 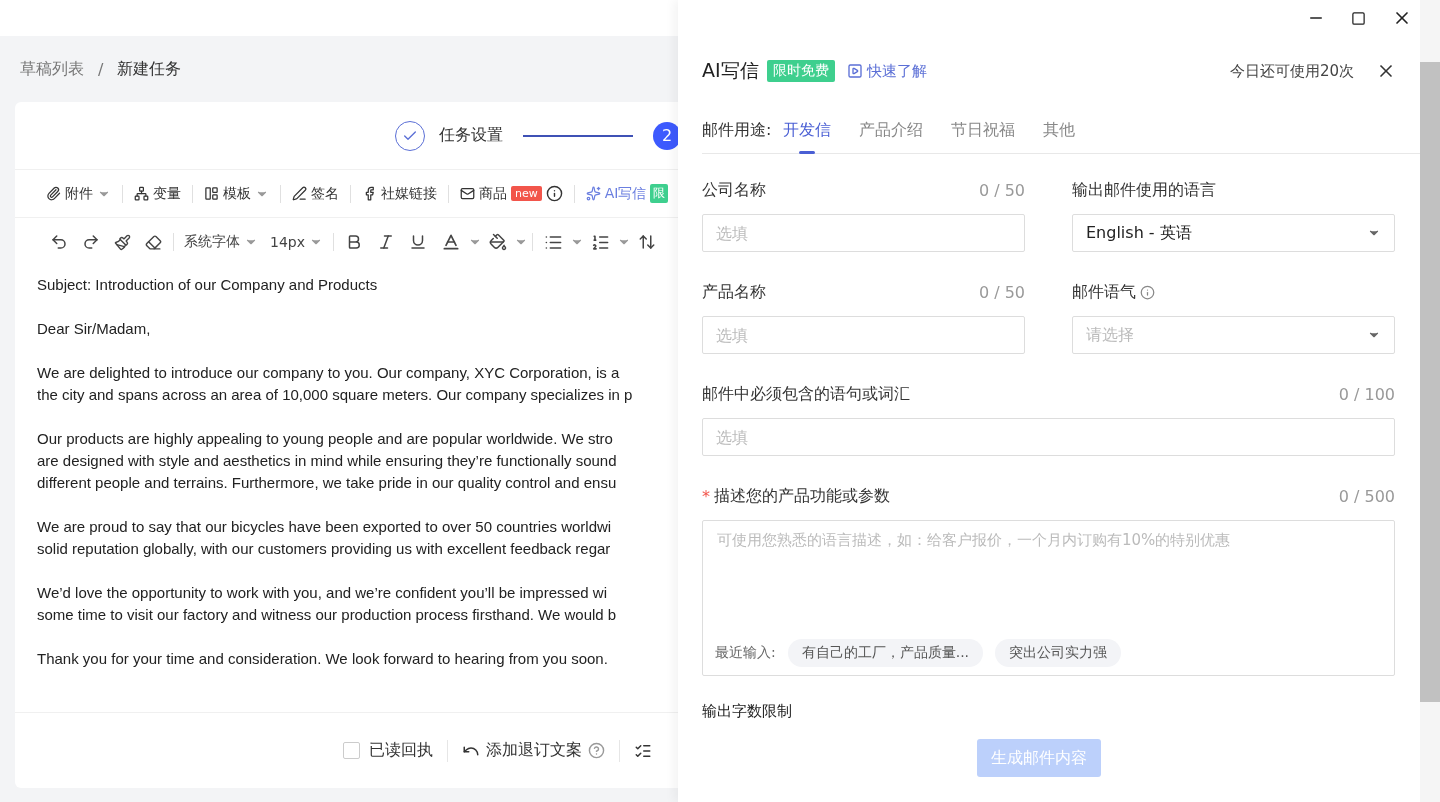 What do you see at coordinates (388, 750) in the screenshot?
I see `read-receipt-checkbox: 已读回执` at bounding box center [388, 750].